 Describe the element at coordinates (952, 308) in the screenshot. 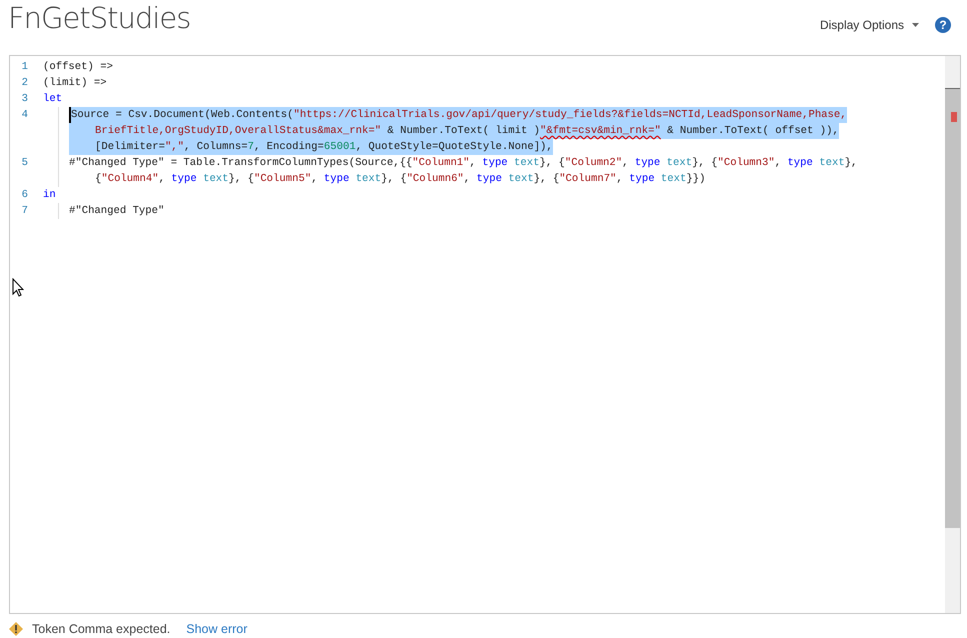

I see `scrollbar-thumb` at that location.